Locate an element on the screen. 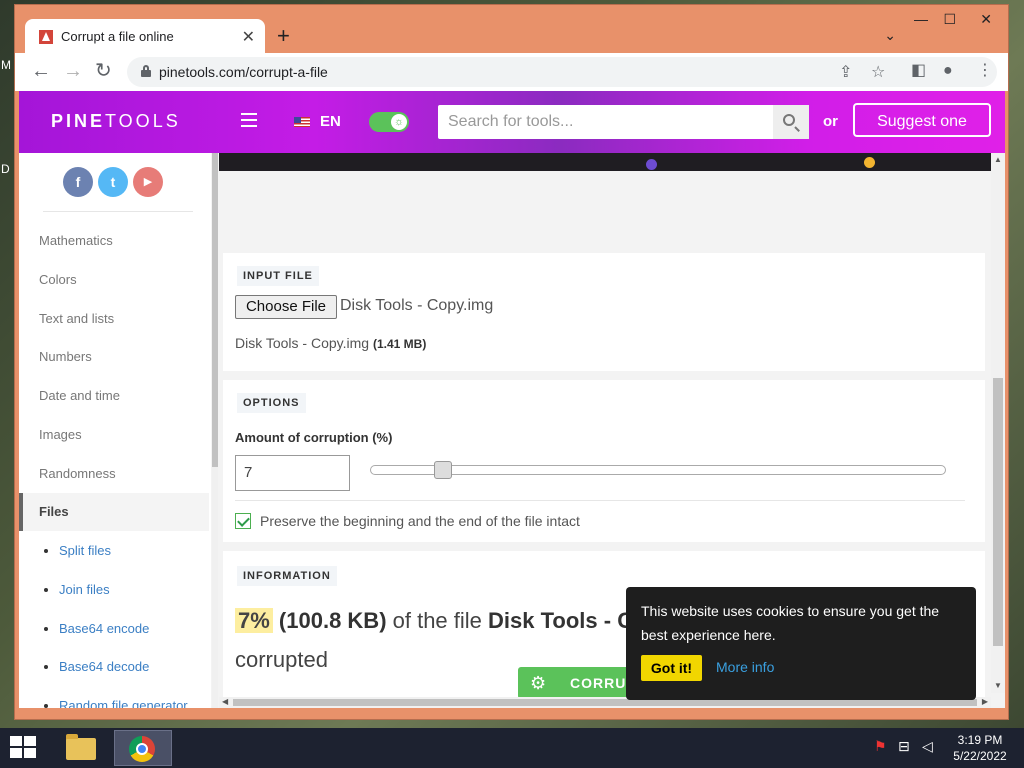  sidebar-item-randomness: Randomness is located at coordinates (77, 473).